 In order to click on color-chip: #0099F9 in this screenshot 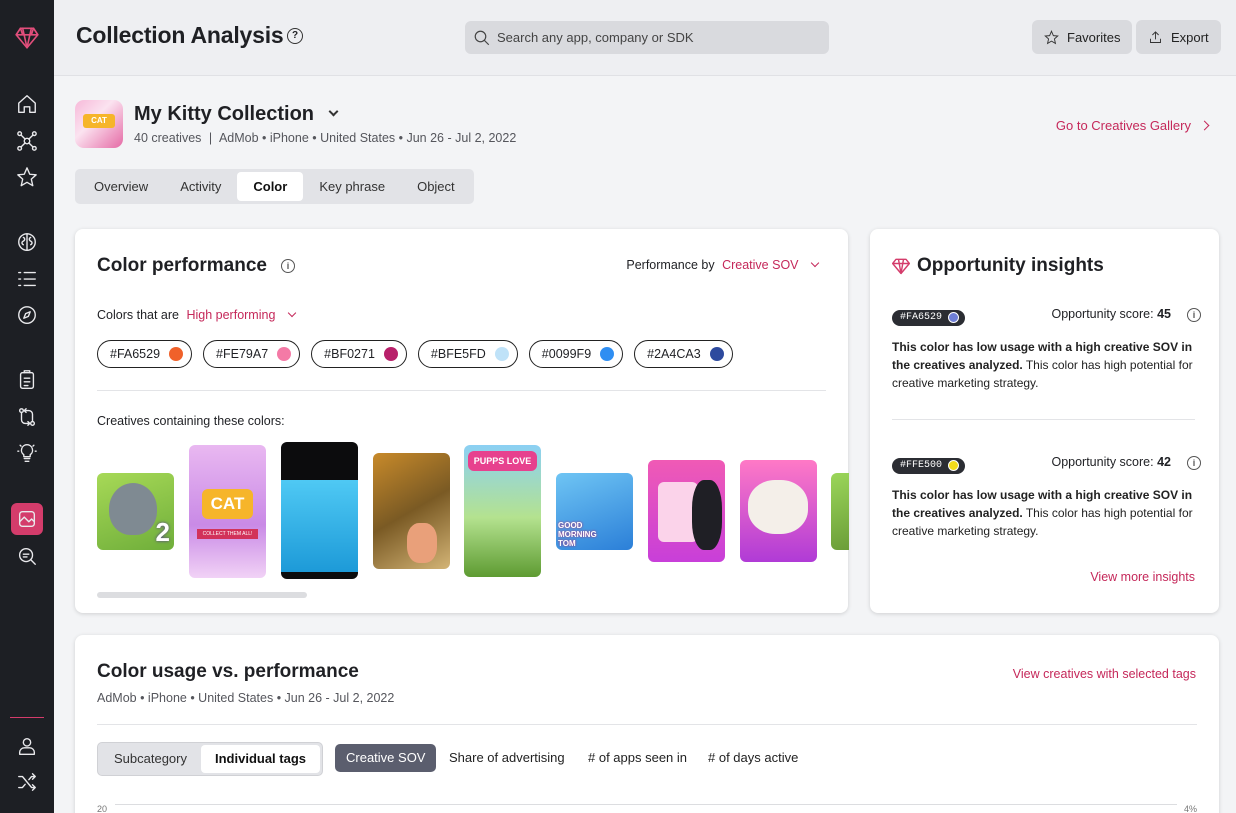, I will do `click(576, 354)`.